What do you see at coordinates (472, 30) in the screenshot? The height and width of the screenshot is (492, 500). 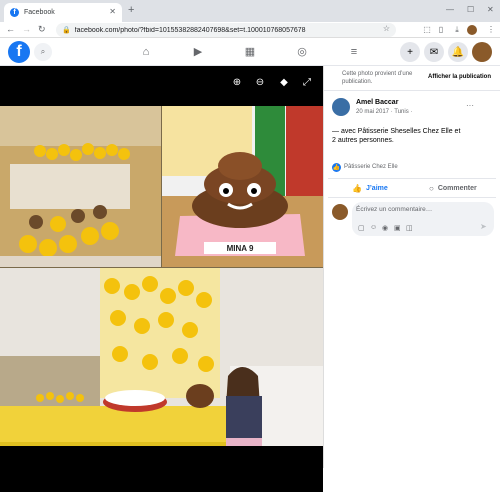 I see `profile-avatar` at bounding box center [472, 30].